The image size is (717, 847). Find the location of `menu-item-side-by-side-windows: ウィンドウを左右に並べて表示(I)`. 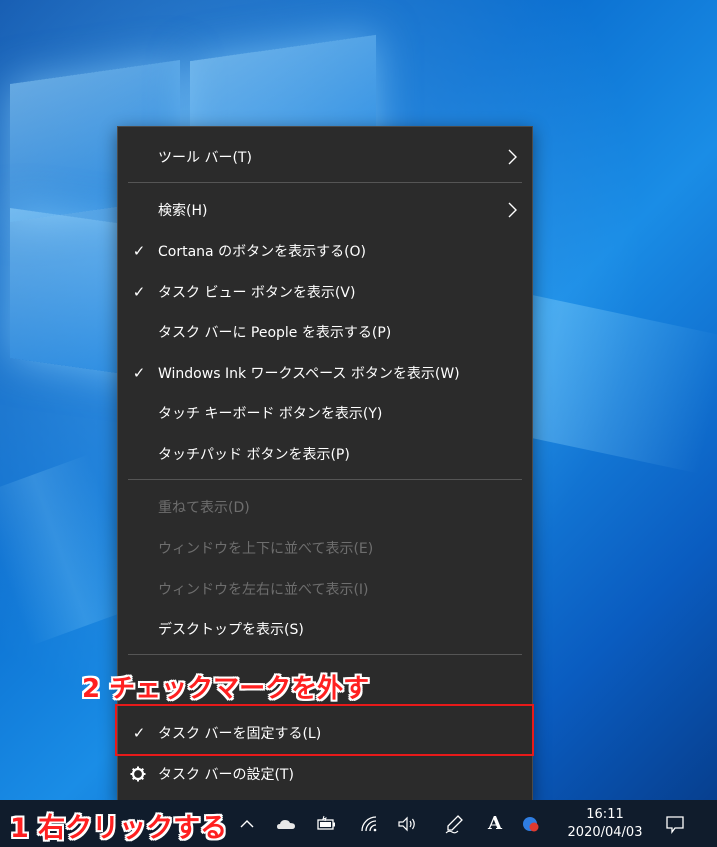

menu-item-side-by-side-windows: ウィンドウを左右に並べて表示(I) is located at coordinates (325, 589).